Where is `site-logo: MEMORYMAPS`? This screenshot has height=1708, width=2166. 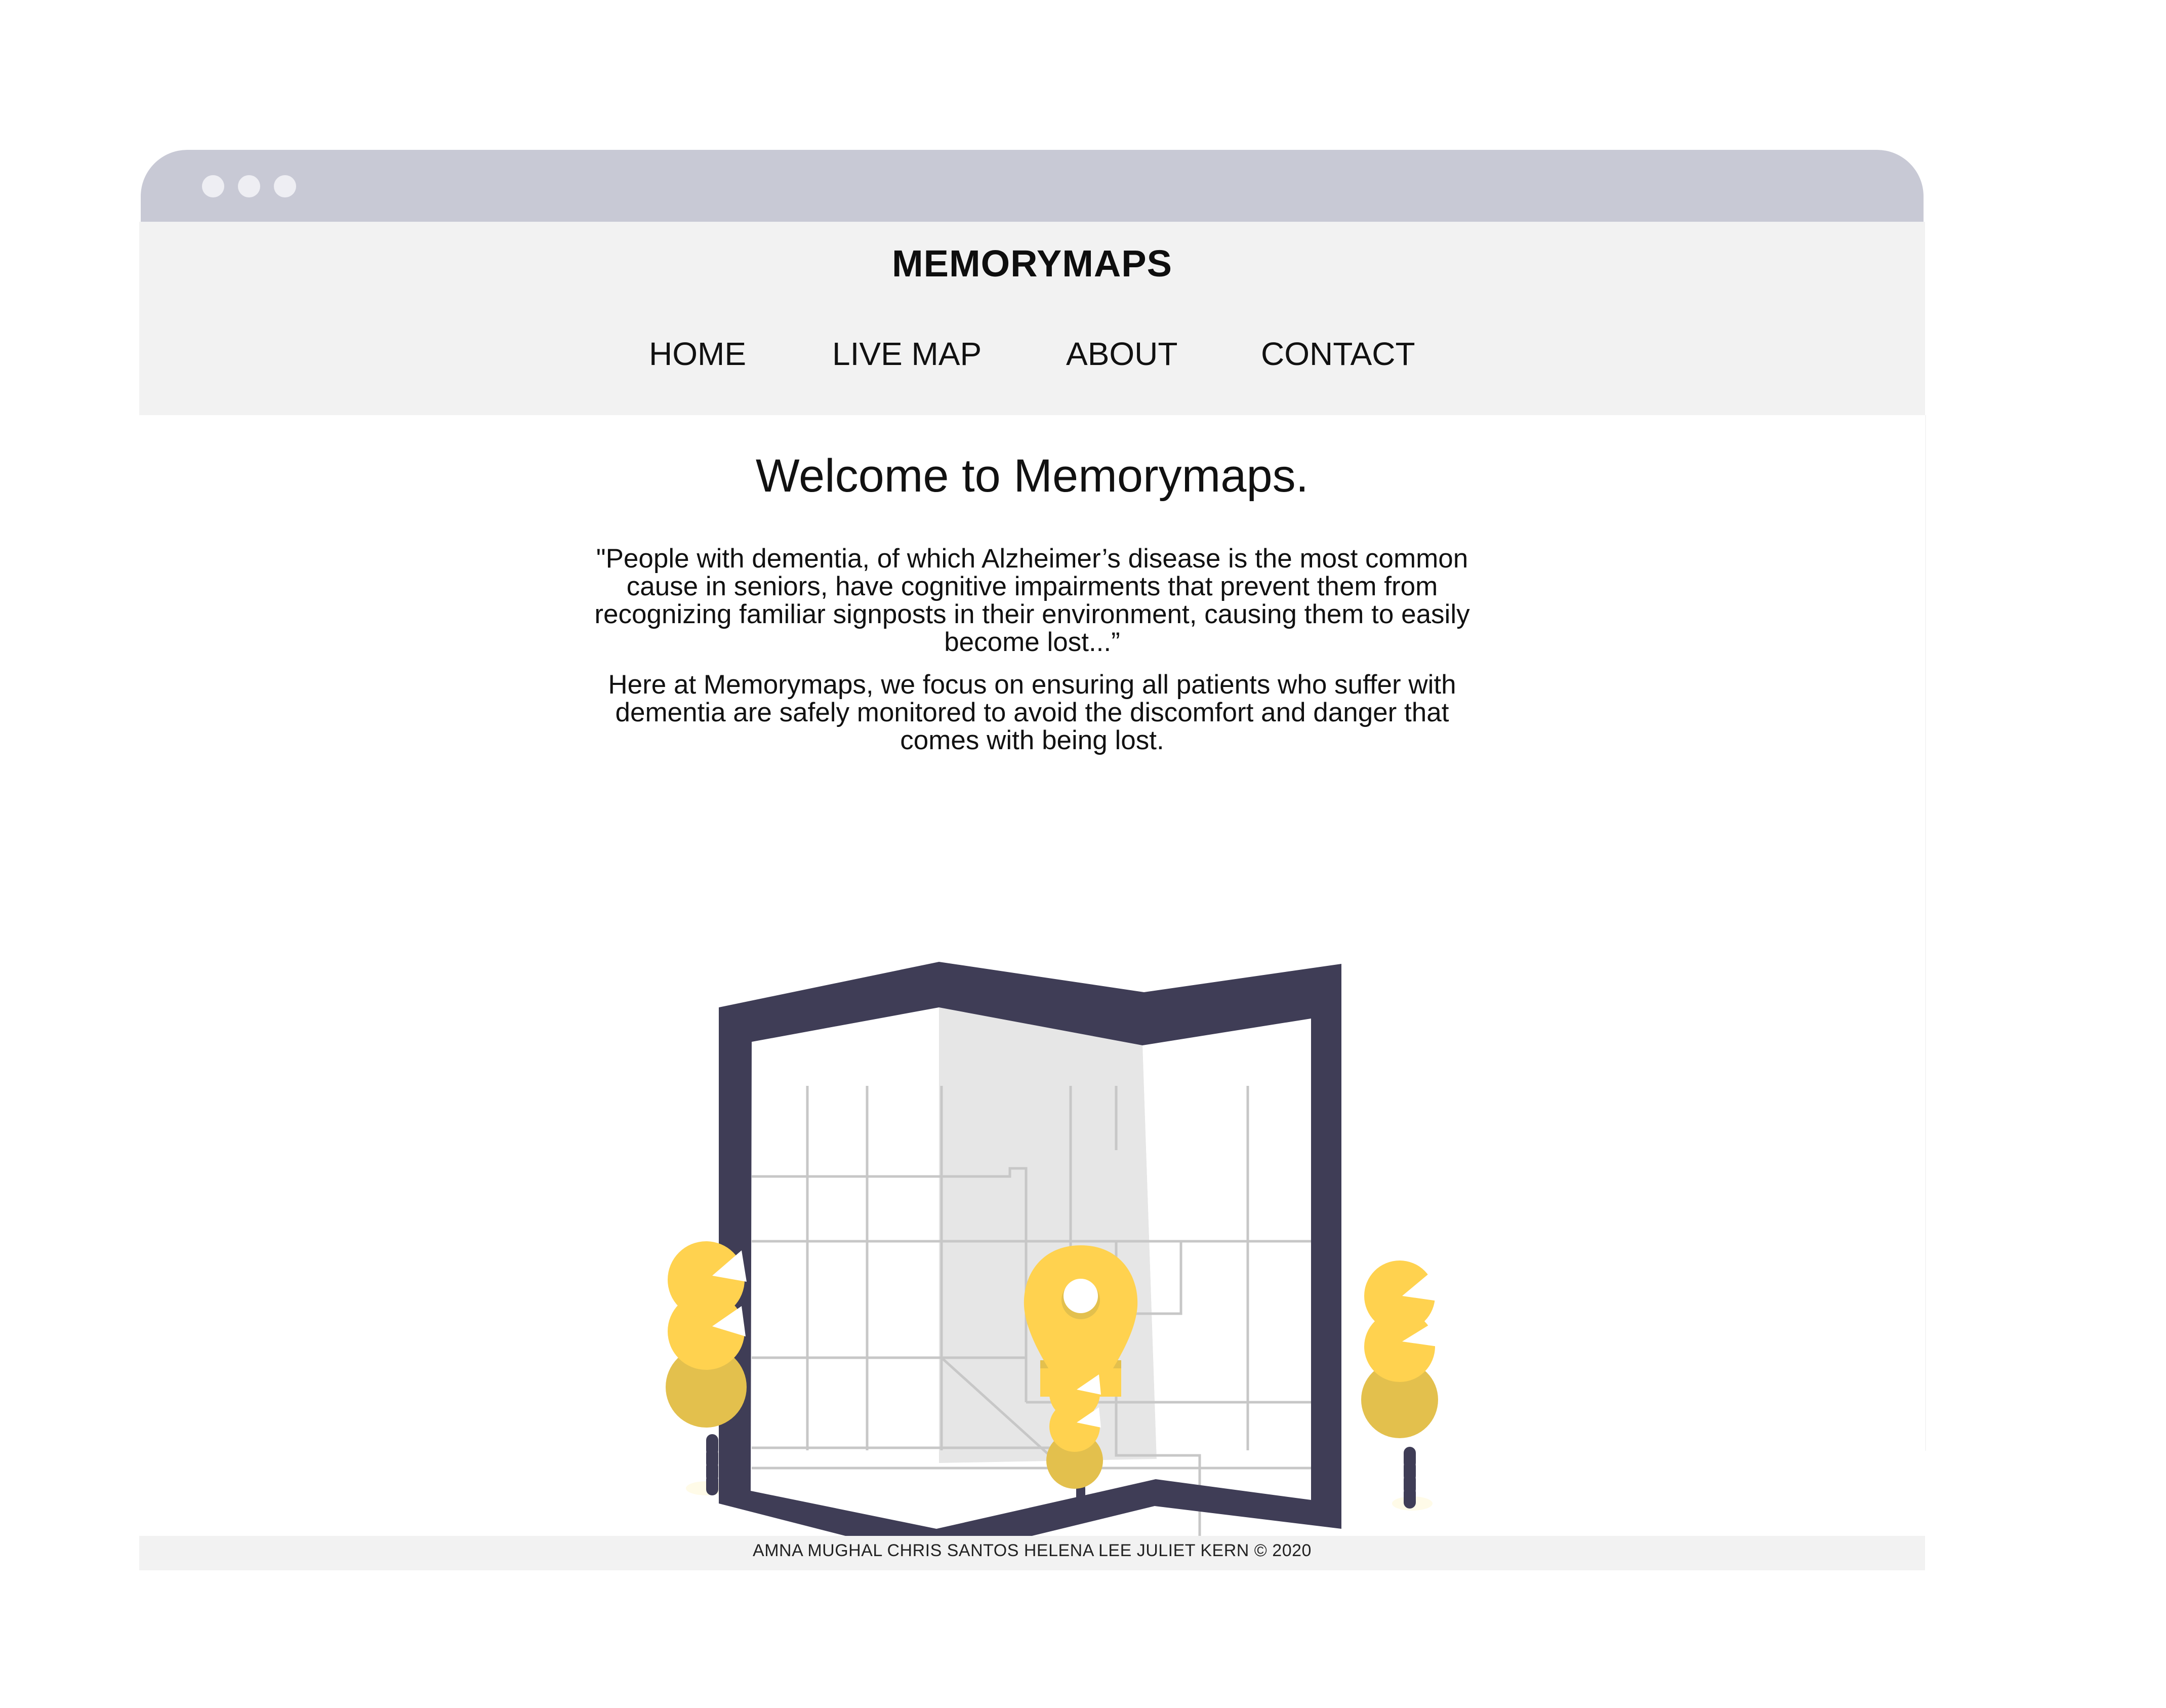 site-logo: MEMORYMAPS is located at coordinates (1032, 263).